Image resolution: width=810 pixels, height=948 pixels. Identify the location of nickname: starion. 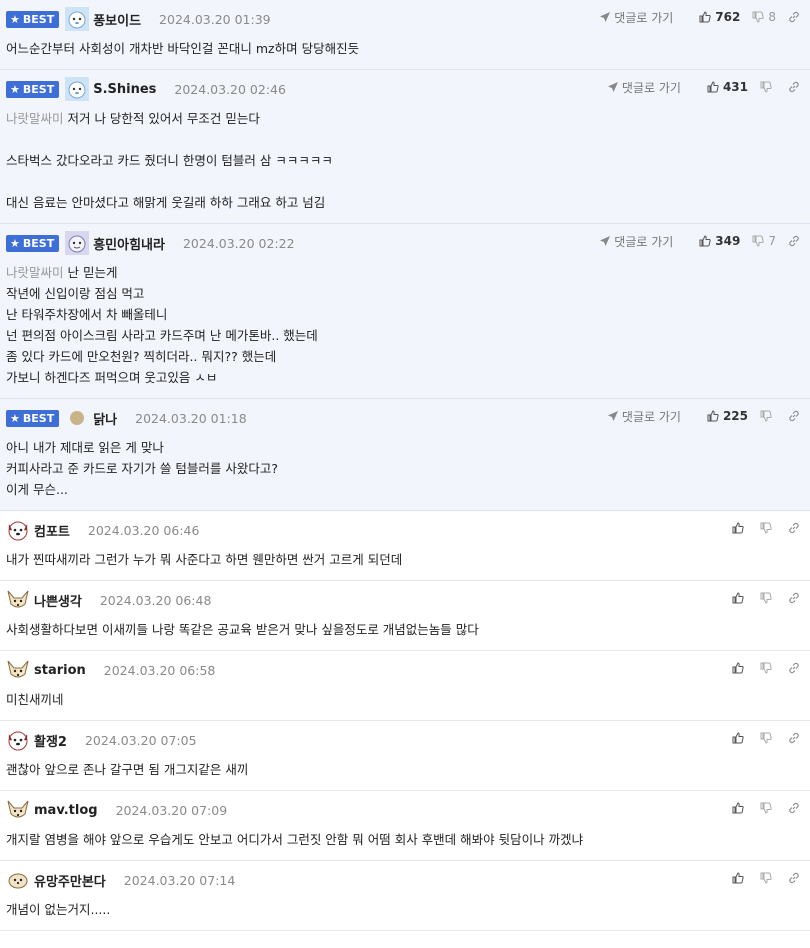
(60, 670).